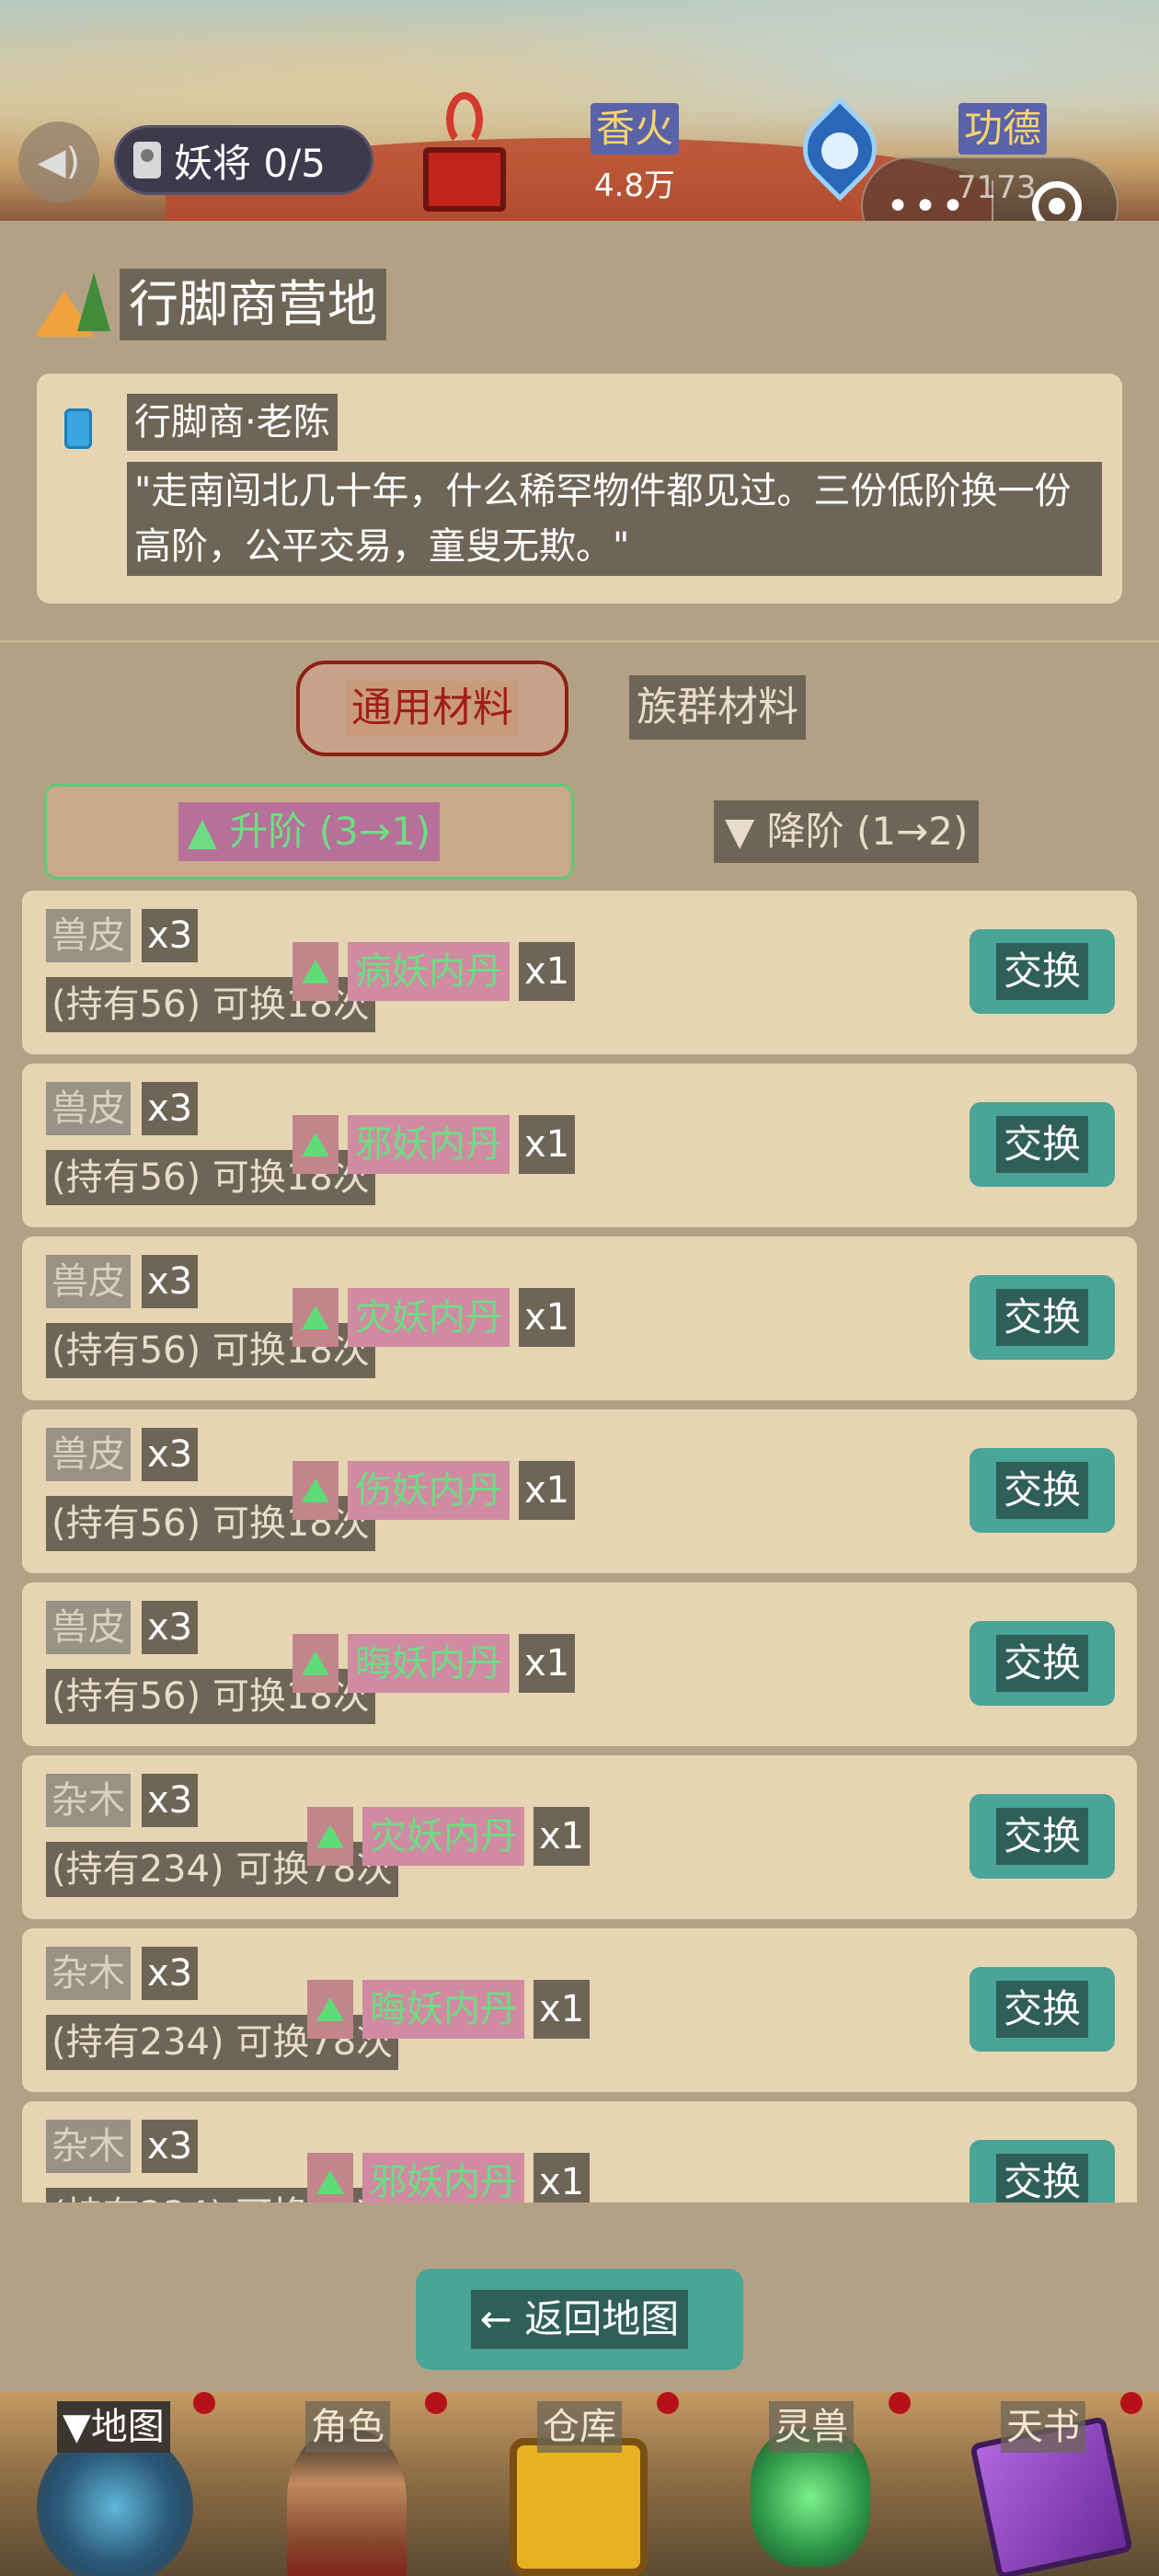 This screenshot has height=2576, width=1159. What do you see at coordinates (811, 2484) in the screenshot?
I see `nav-item: 灵兽` at bounding box center [811, 2484].